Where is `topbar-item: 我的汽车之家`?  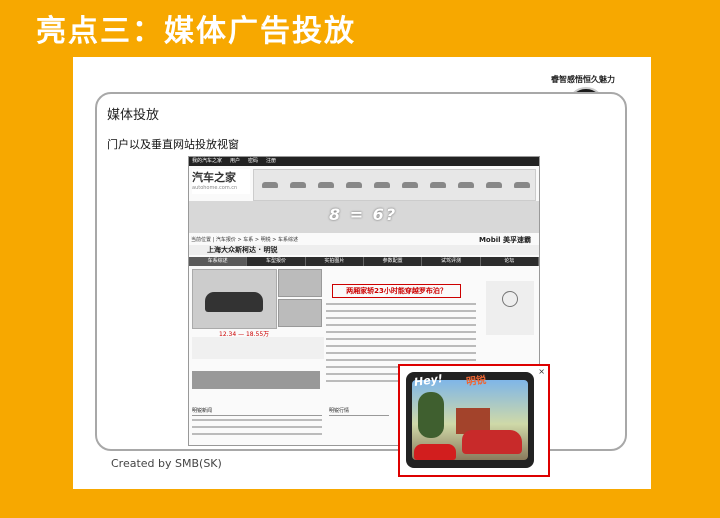 topbar-item: 我的汽车之家 is located at coordinates (207, 161).